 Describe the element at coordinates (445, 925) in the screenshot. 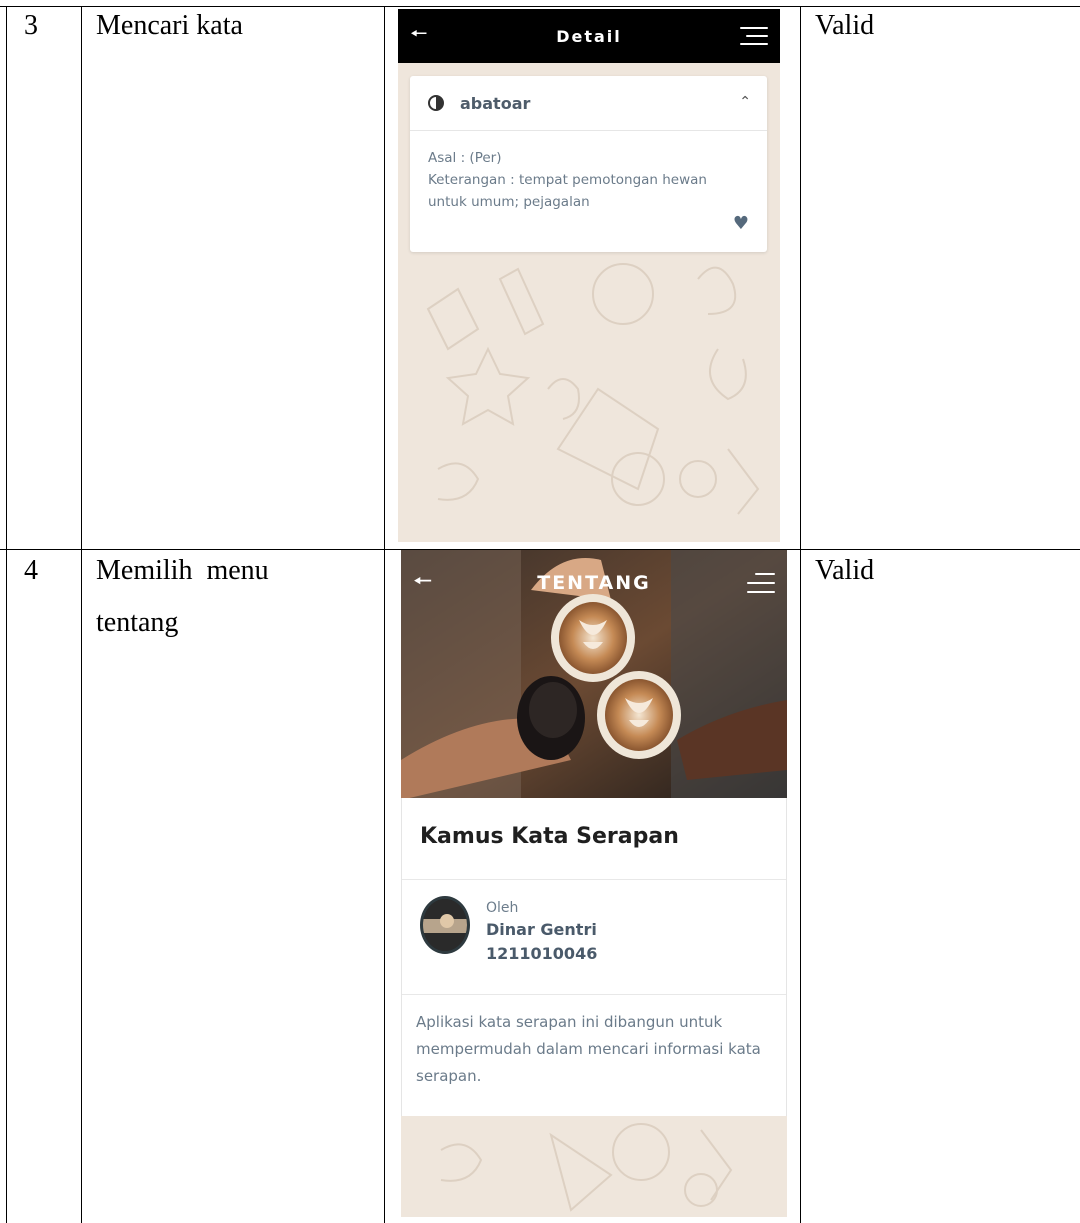

I see `author-avatar` at that location.